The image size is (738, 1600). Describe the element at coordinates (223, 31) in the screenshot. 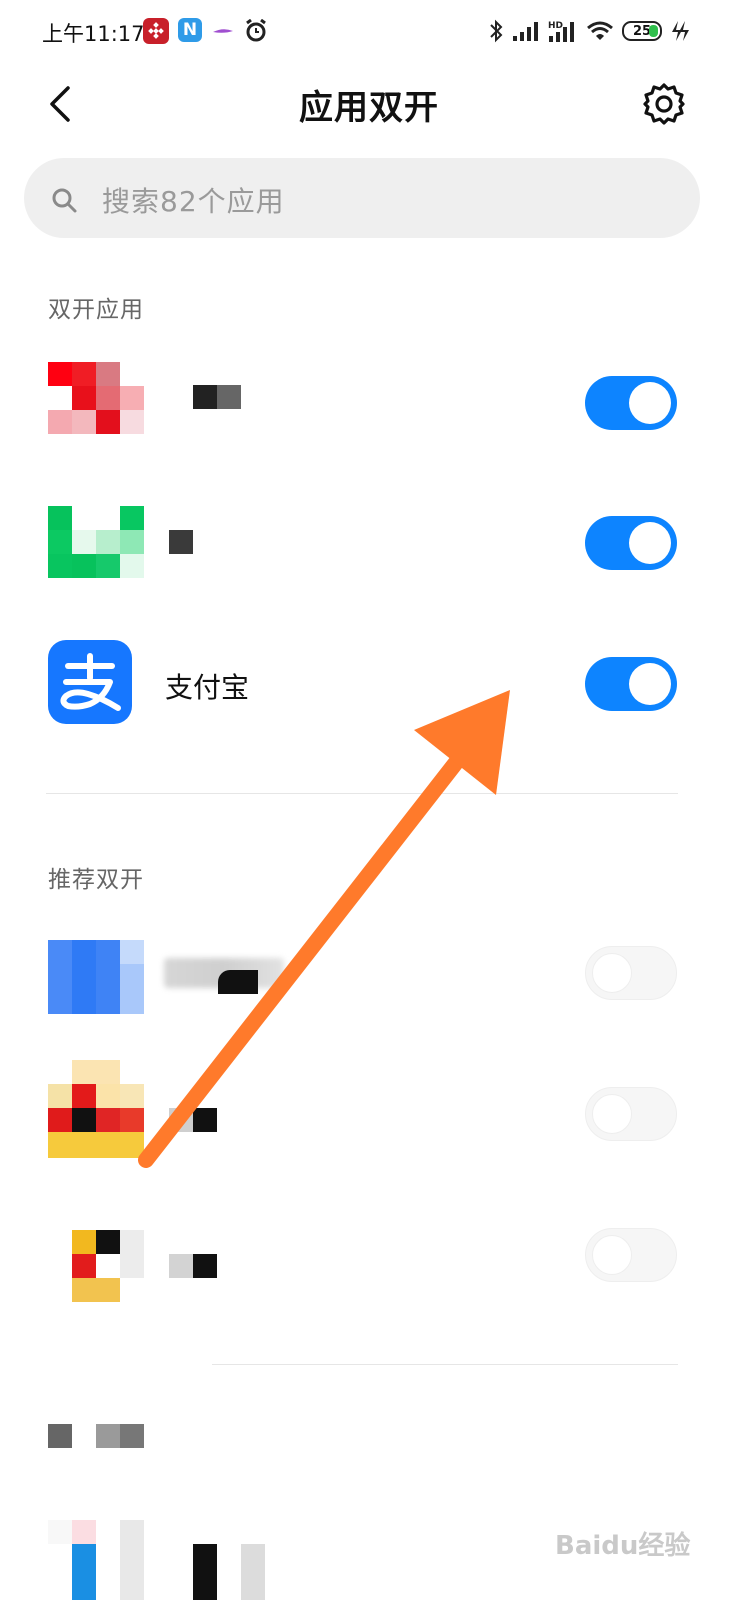

I see `feather-icon` at that location.